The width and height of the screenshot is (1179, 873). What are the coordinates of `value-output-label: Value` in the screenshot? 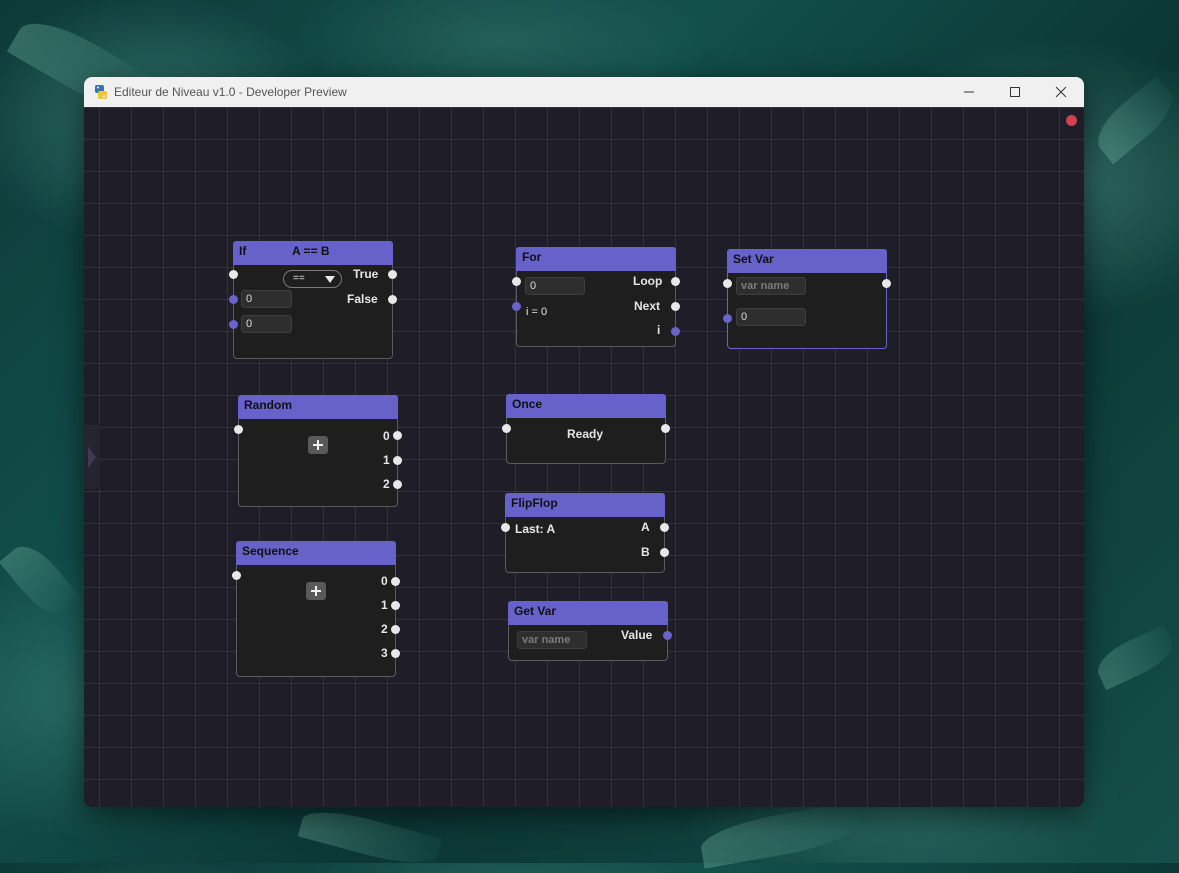 It's located at (637, 635).